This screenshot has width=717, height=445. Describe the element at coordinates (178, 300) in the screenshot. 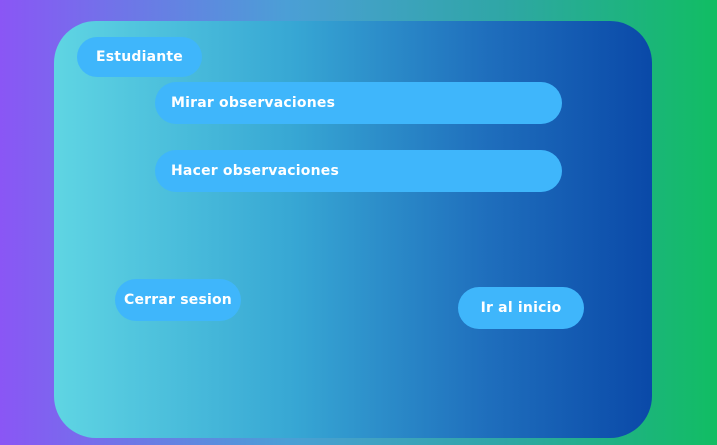

I see `logout-button: Cerrar sesion` at that location.